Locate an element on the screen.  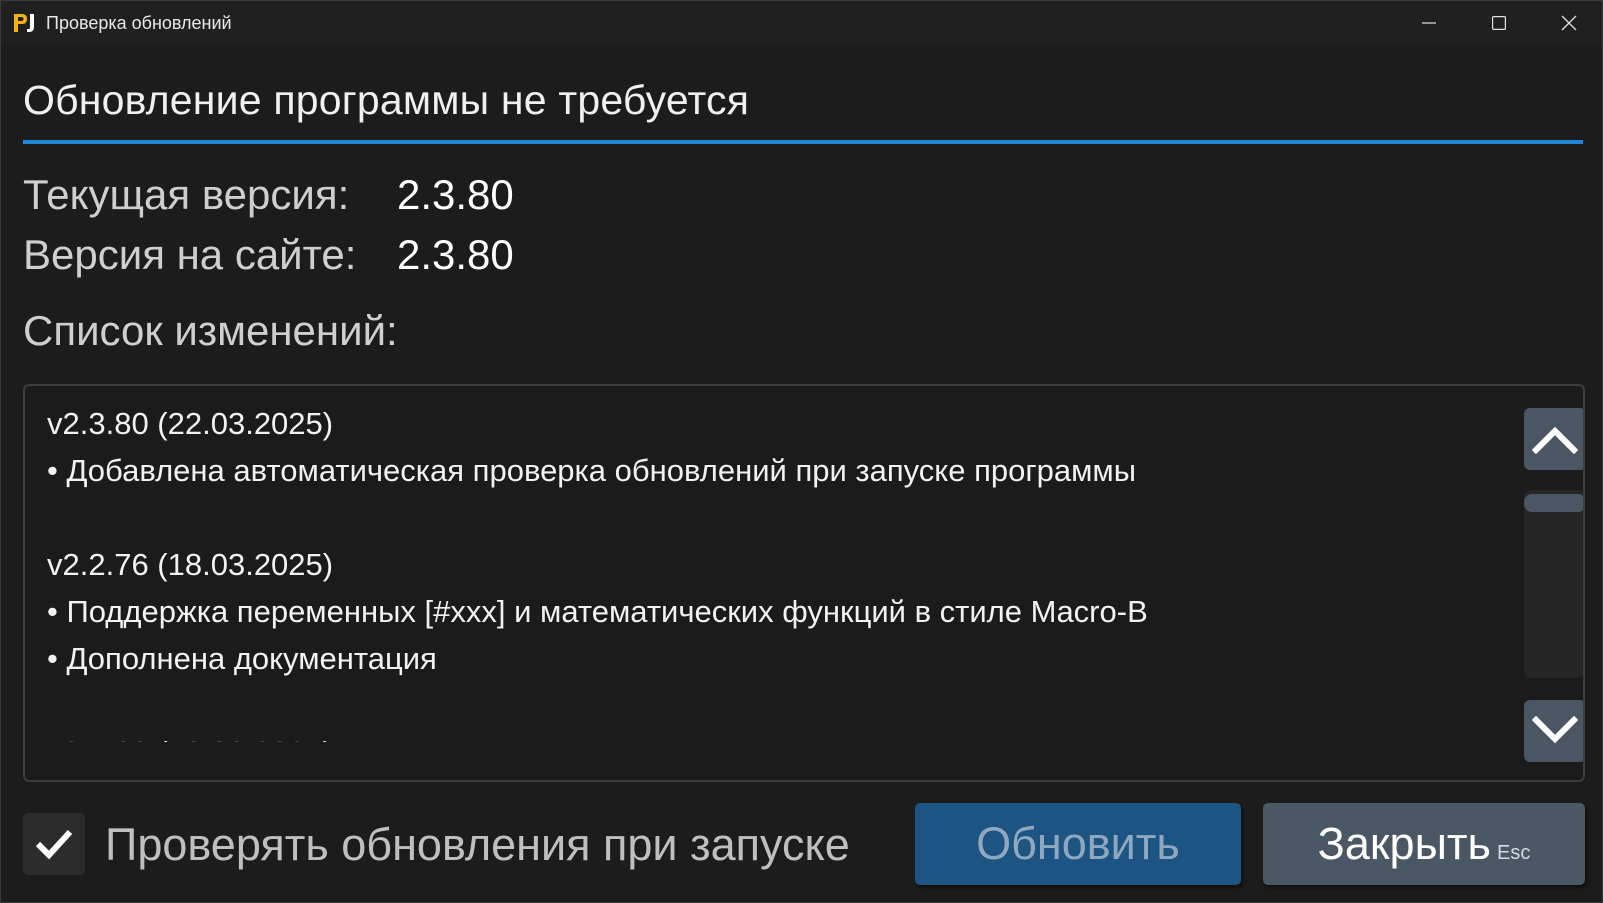
close-button-label: Закрыть is located at coordinates (1404, 843).